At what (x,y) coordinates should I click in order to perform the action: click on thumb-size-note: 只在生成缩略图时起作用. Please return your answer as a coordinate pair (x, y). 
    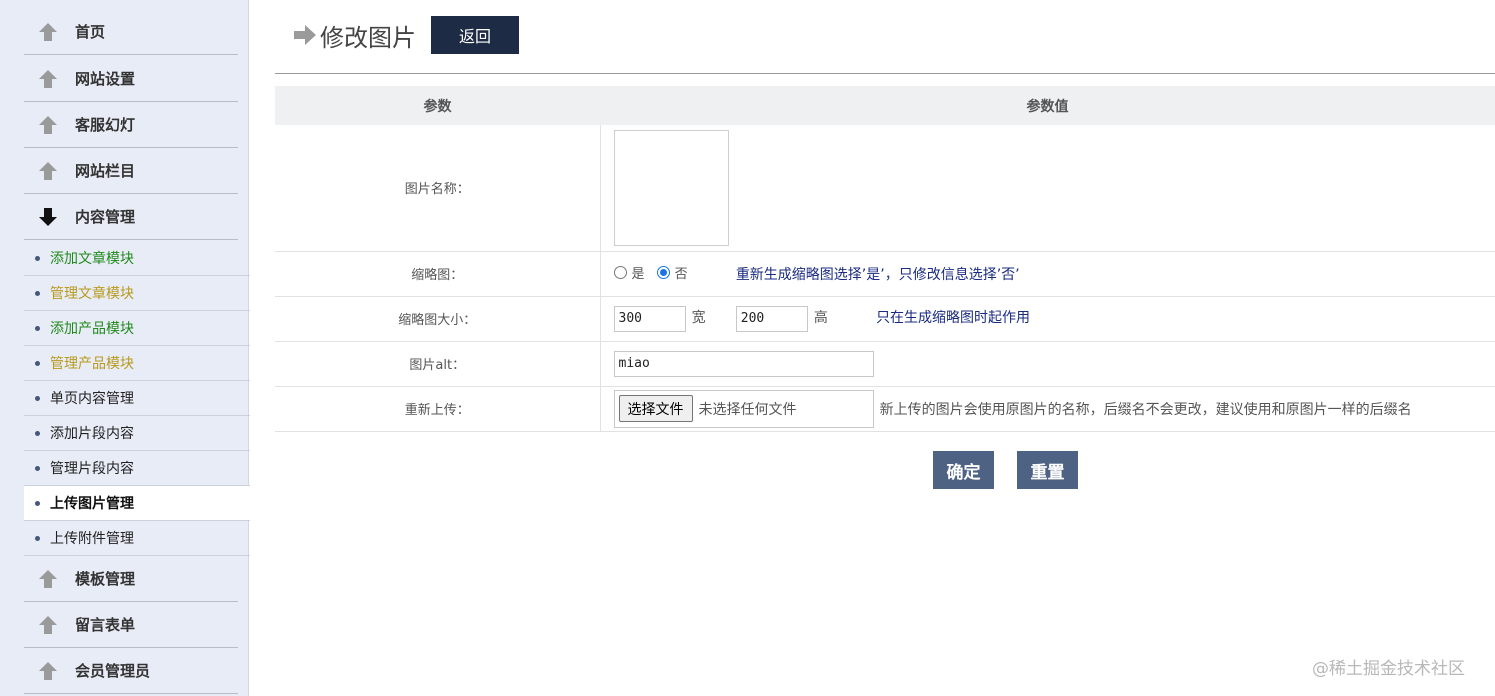
    Looking at the image, I should click on (953, 318).